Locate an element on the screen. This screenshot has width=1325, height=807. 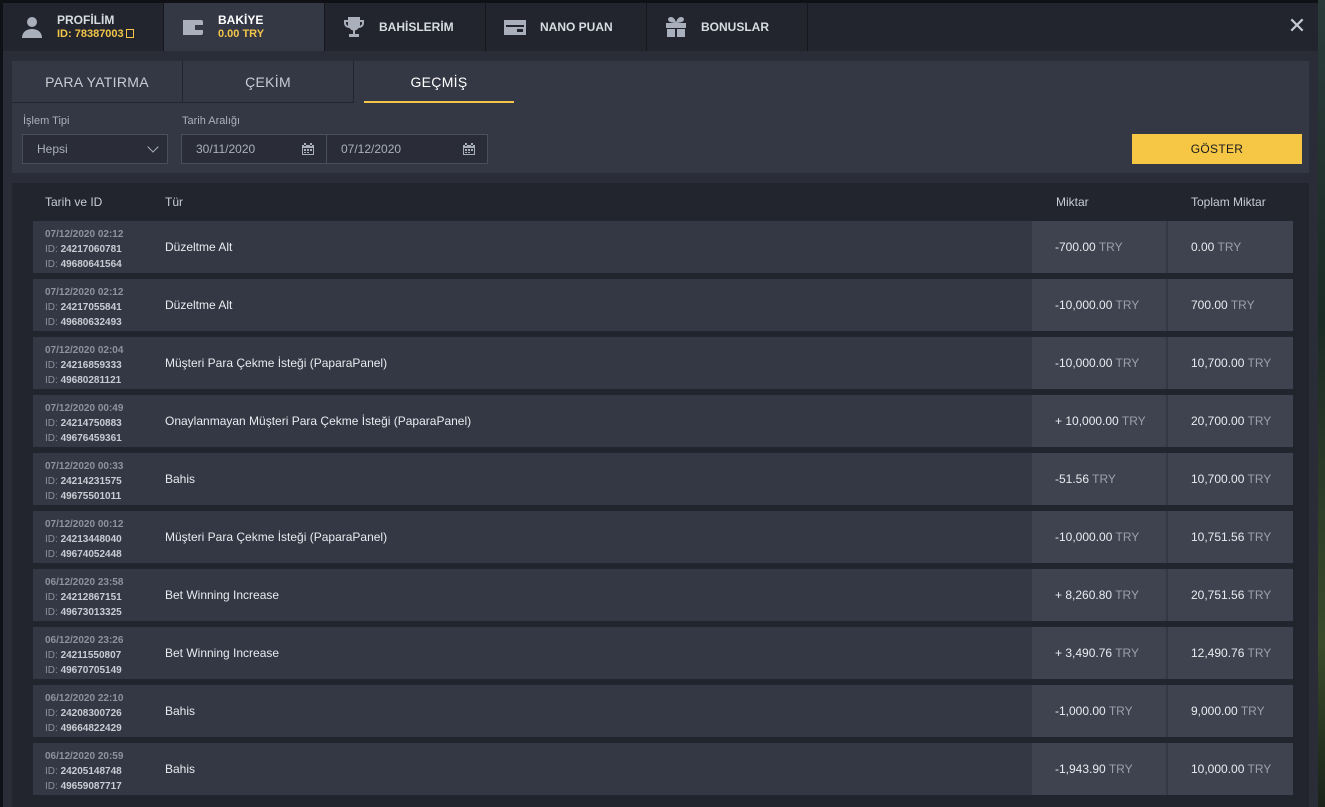
row-total: 10,000.00 TRY is located at coordinates (1230, 769).